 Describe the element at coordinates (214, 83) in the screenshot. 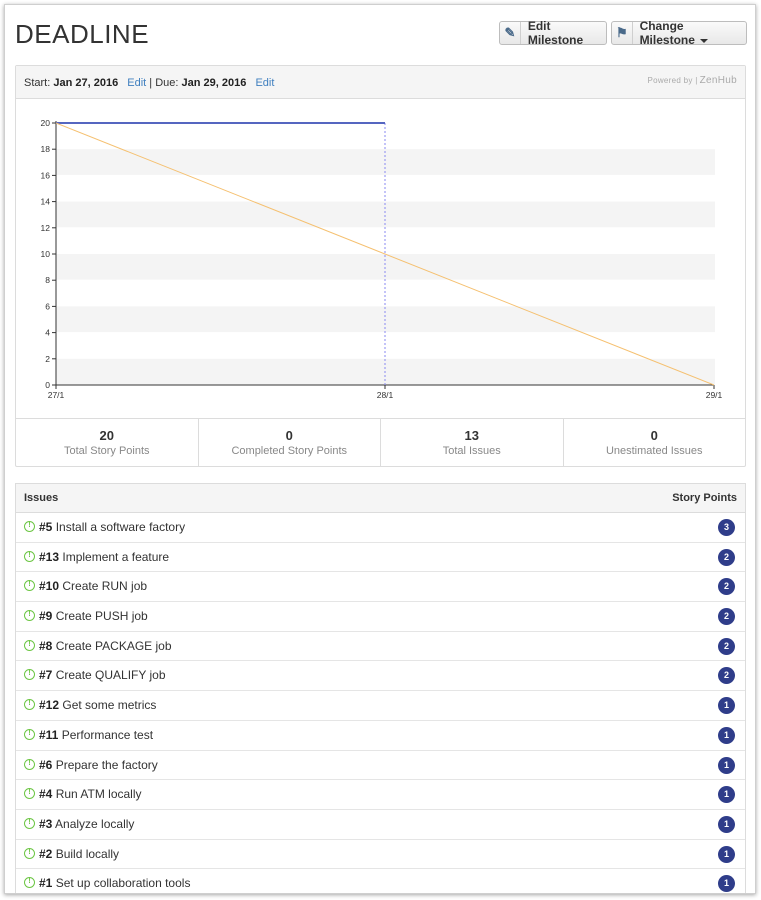

I see `due-date: Jan 29, 2016` at that location.